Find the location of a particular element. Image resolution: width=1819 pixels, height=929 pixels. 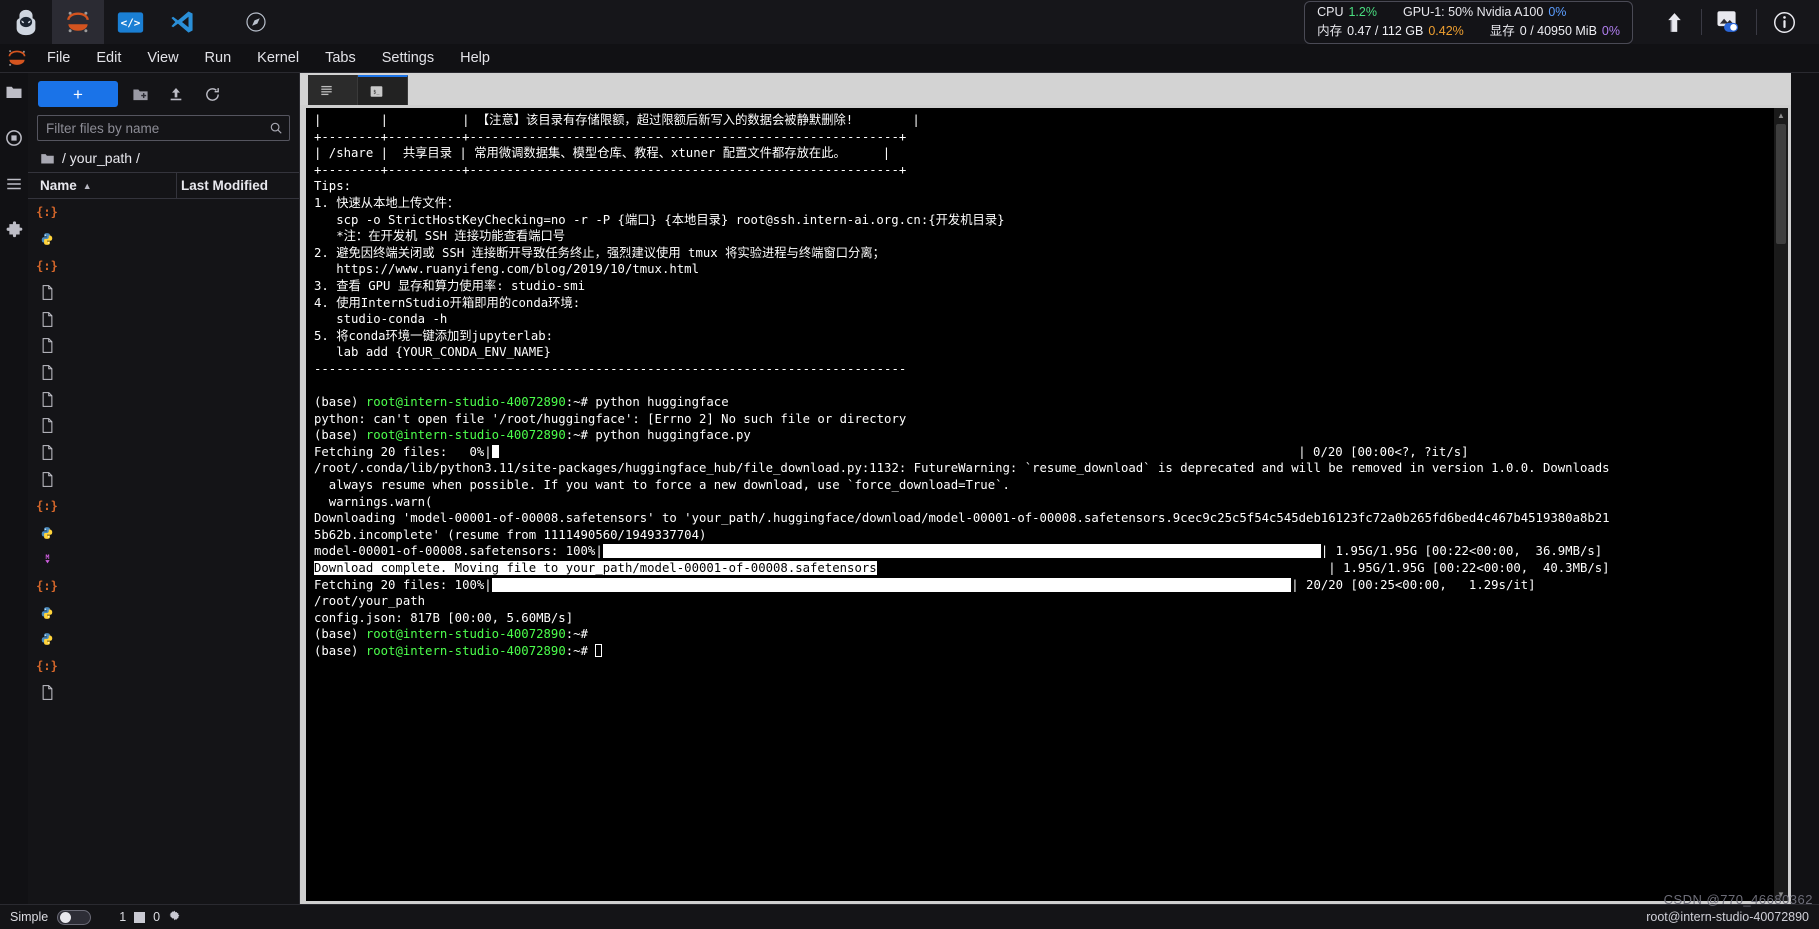

menu-settings: Settings is located at coordinates (408, 58).